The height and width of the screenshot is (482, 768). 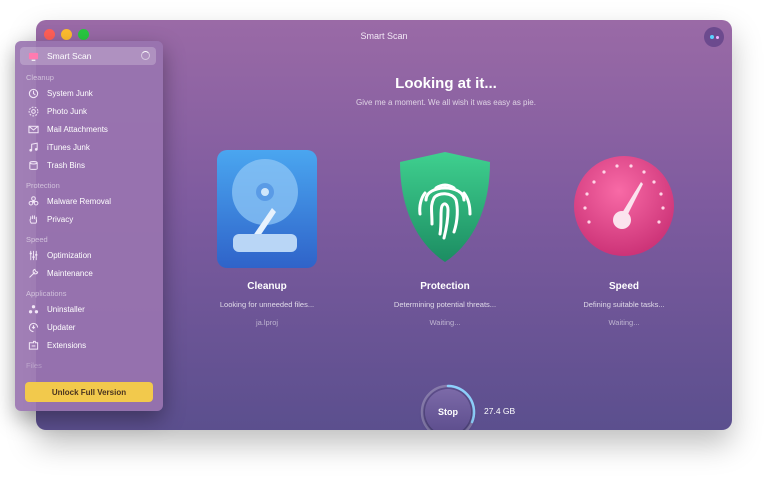 What do you see at coordinates (33, 327) in the screenshot?
I see `updater-icon` at bounding box center [33, 327].